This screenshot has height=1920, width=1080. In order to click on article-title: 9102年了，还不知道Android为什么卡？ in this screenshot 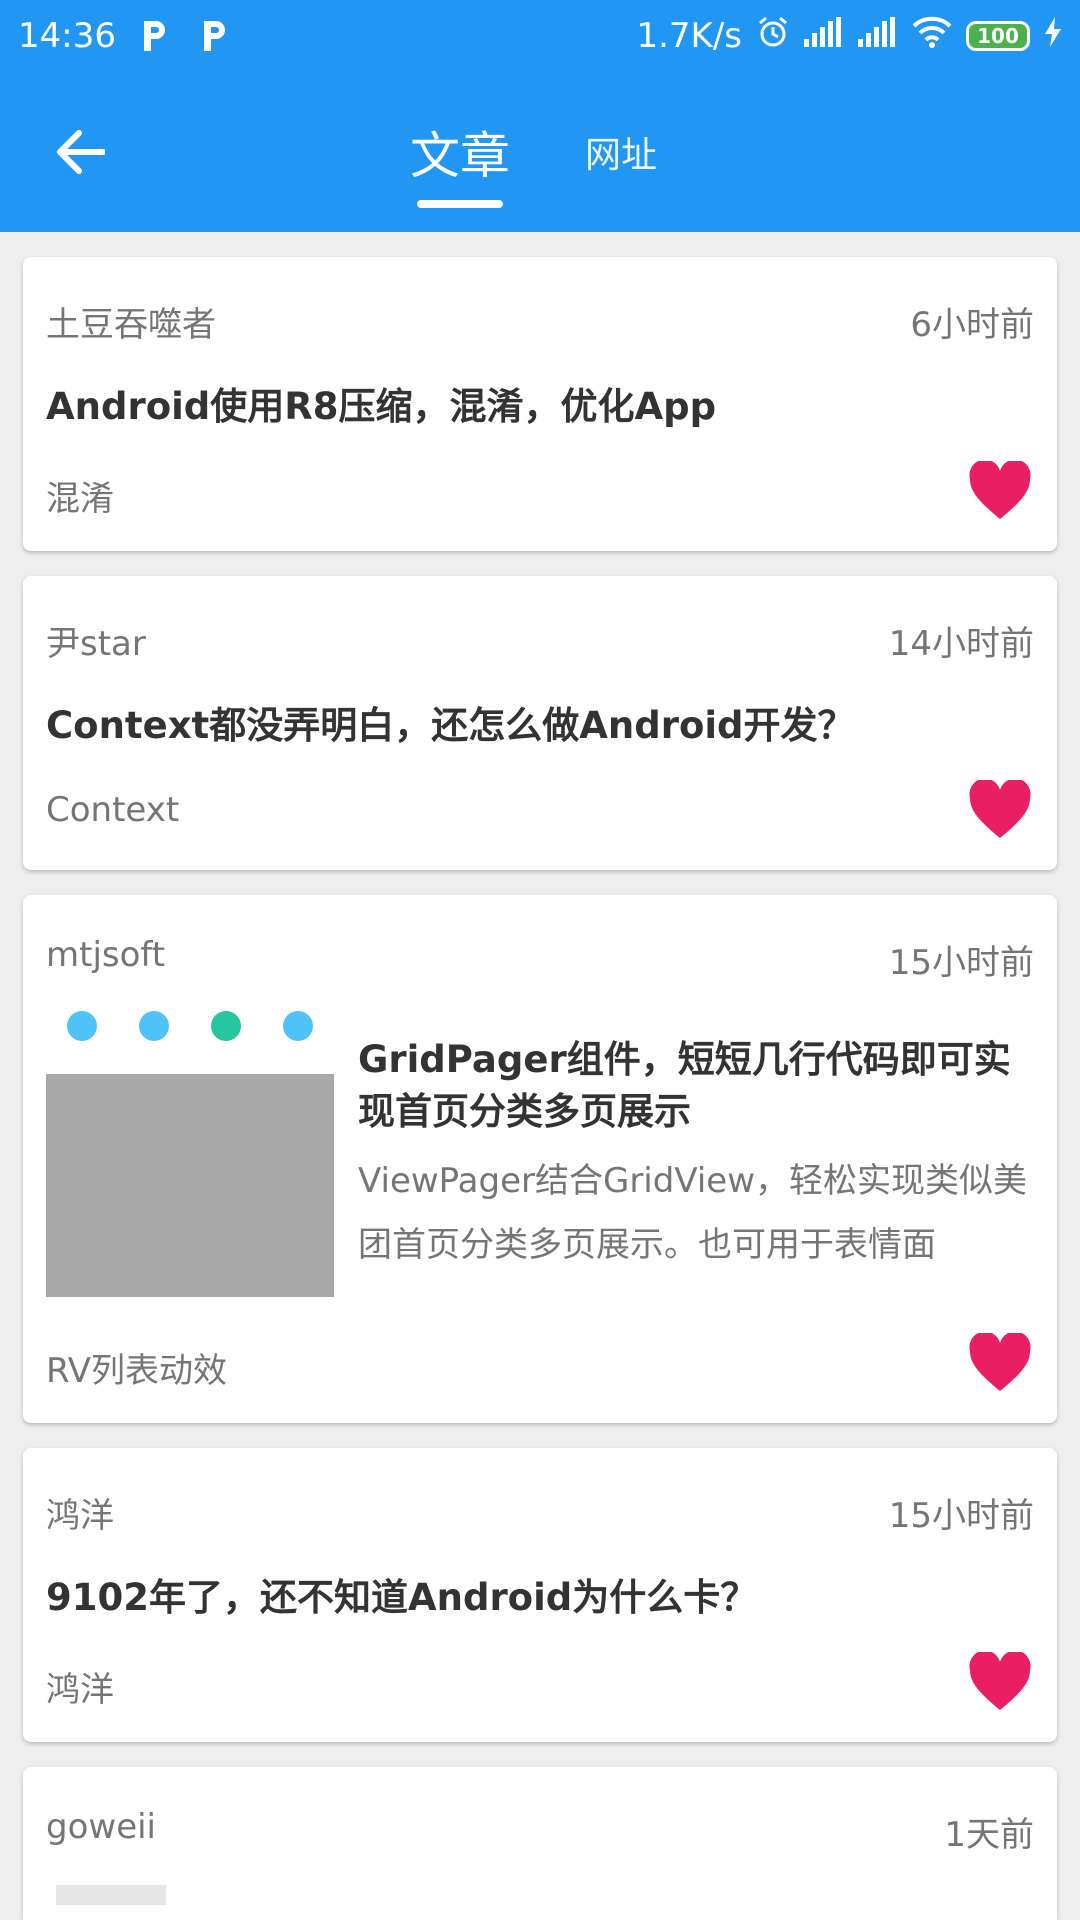, I will do `click(540, 1598)`.